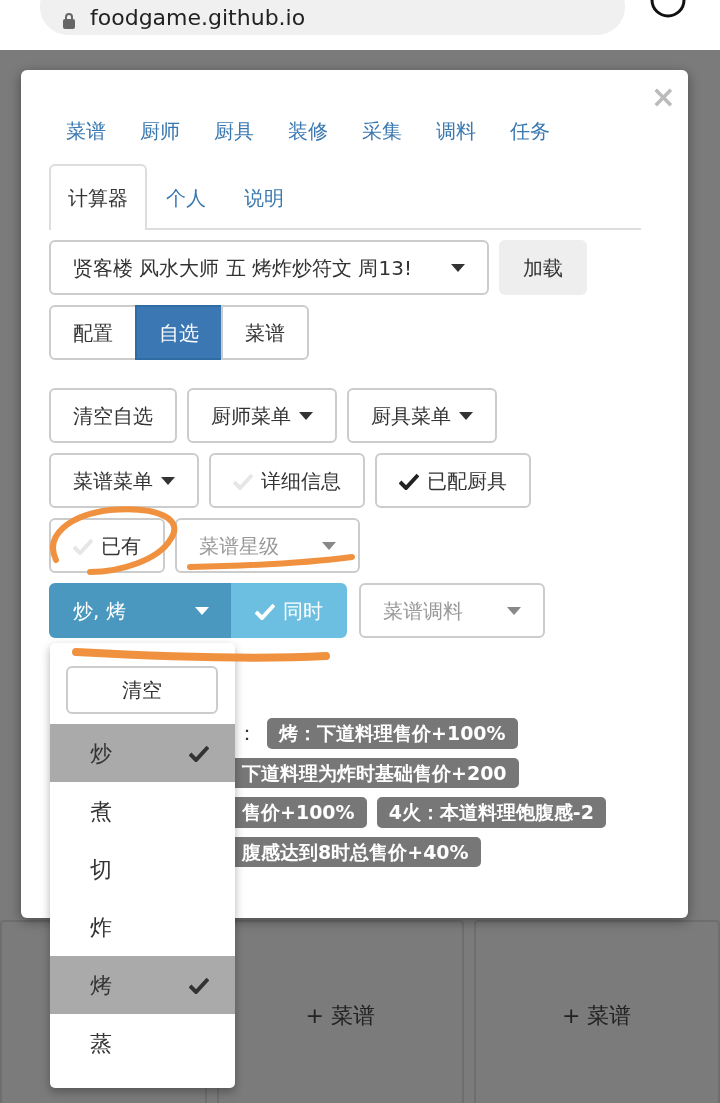 The height and width of the screenshot is (1103, 720). What do you see at coordinates (93, 332) in the screenshot?
I see `mode-button: 配置` at bounding box center [93, 332].